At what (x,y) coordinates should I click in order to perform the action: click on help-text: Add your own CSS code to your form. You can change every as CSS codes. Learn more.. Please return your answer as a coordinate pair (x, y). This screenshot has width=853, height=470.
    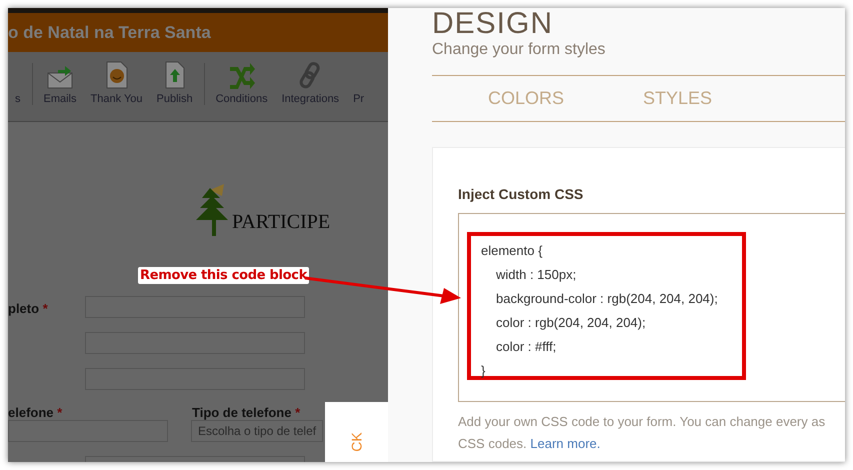
    Looking at the image, I should click on (642, 433).